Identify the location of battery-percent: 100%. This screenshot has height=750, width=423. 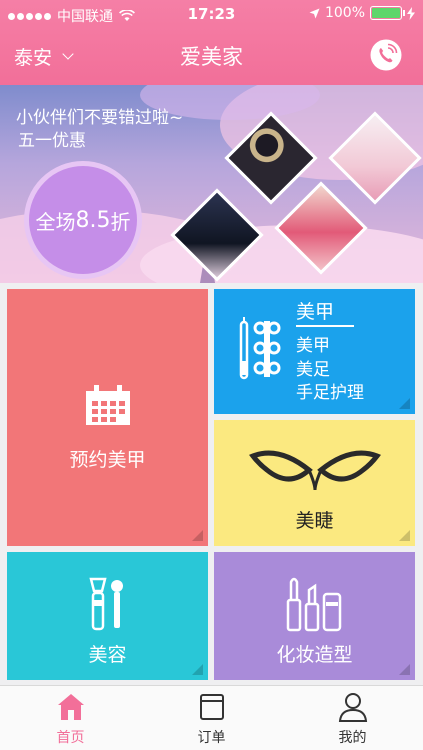
(344, 13).